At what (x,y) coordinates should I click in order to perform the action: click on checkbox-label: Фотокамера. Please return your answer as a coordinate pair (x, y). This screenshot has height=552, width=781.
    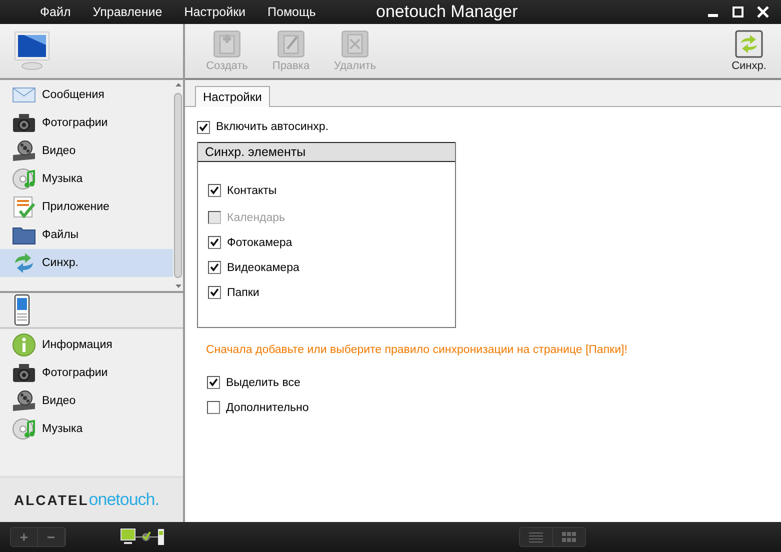
    Looking at the image, I should click on (259, 242).